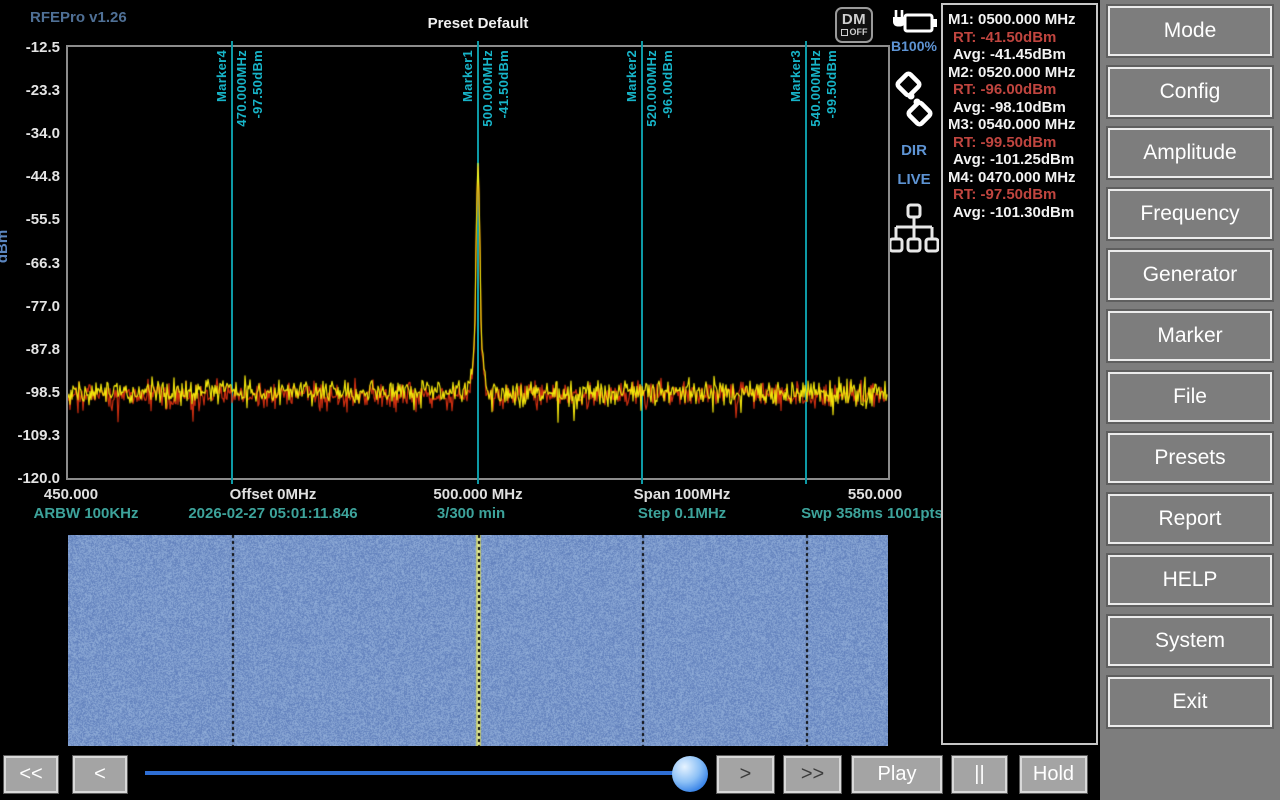  I want to click on menu-button-mode: Mode, so click(1190, 31).